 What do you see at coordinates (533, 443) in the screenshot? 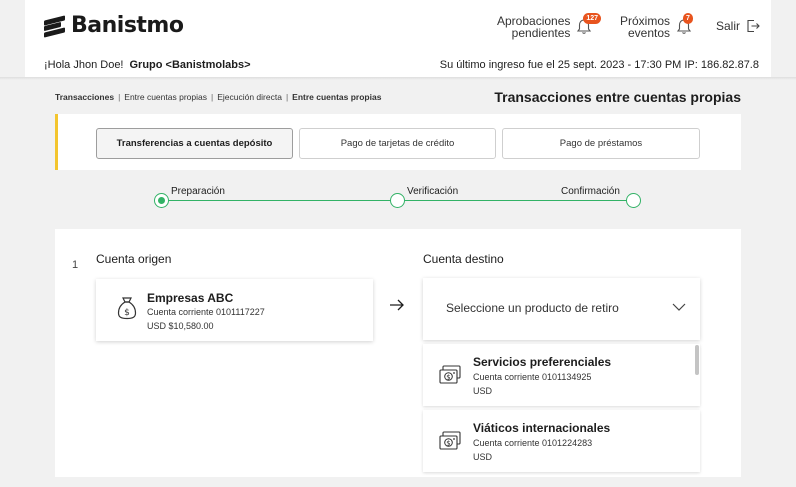
I see `option-account-number: Cuenta corriente 0101224283` at bounding box center [533, 443].